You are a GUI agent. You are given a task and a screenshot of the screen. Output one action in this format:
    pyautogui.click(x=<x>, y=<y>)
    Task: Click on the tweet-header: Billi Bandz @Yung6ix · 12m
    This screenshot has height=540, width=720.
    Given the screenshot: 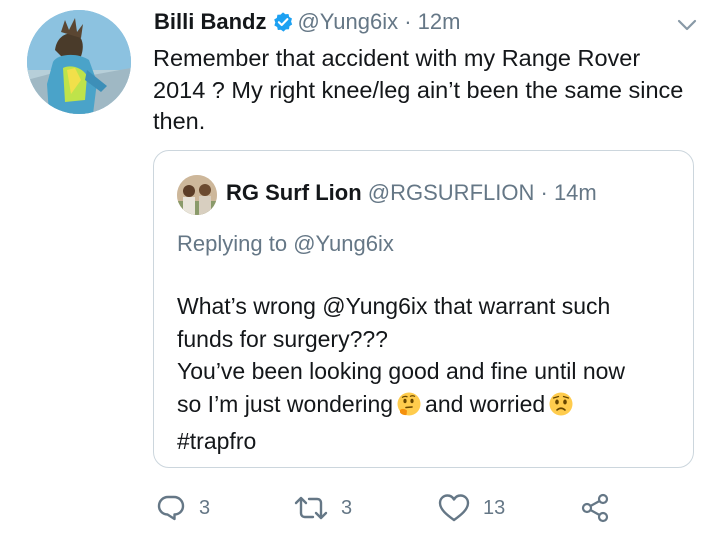 What is the action you would take?
    pyautogui.click(x=307, y=24)
    